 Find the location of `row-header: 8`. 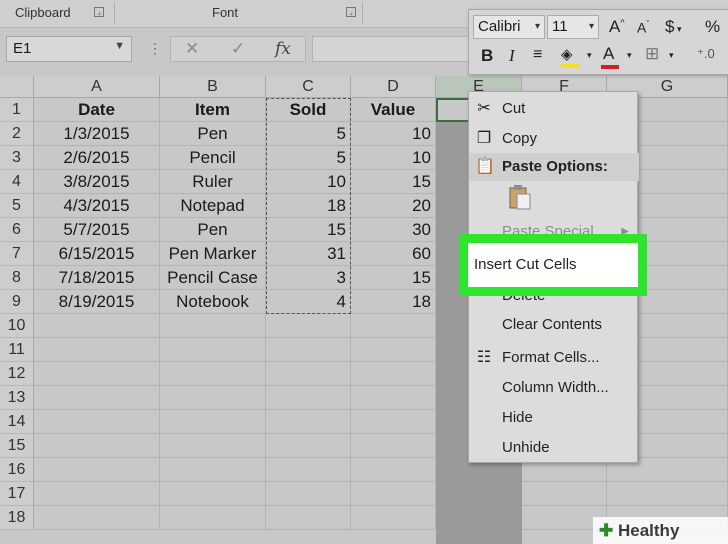

row-header: 8 is located at coordinates (17, 278).